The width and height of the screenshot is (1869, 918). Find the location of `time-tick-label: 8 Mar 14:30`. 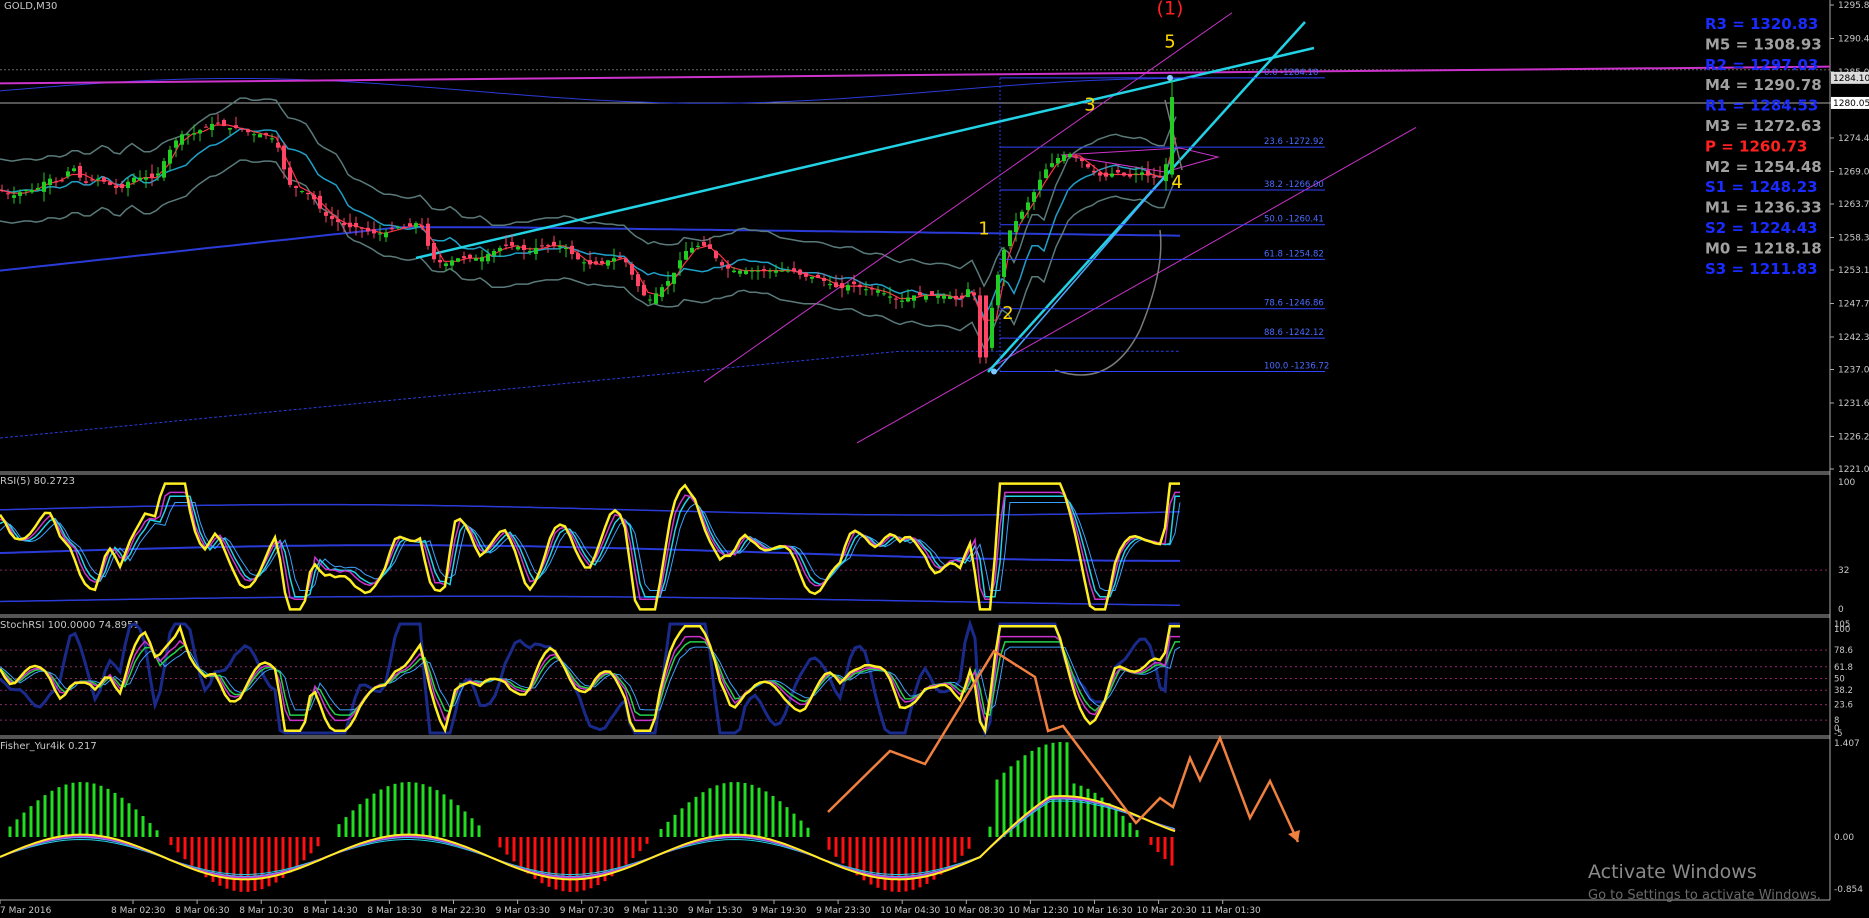

time-tick-label: 8 Mar 14:30 is located at coordinates (330, 911).